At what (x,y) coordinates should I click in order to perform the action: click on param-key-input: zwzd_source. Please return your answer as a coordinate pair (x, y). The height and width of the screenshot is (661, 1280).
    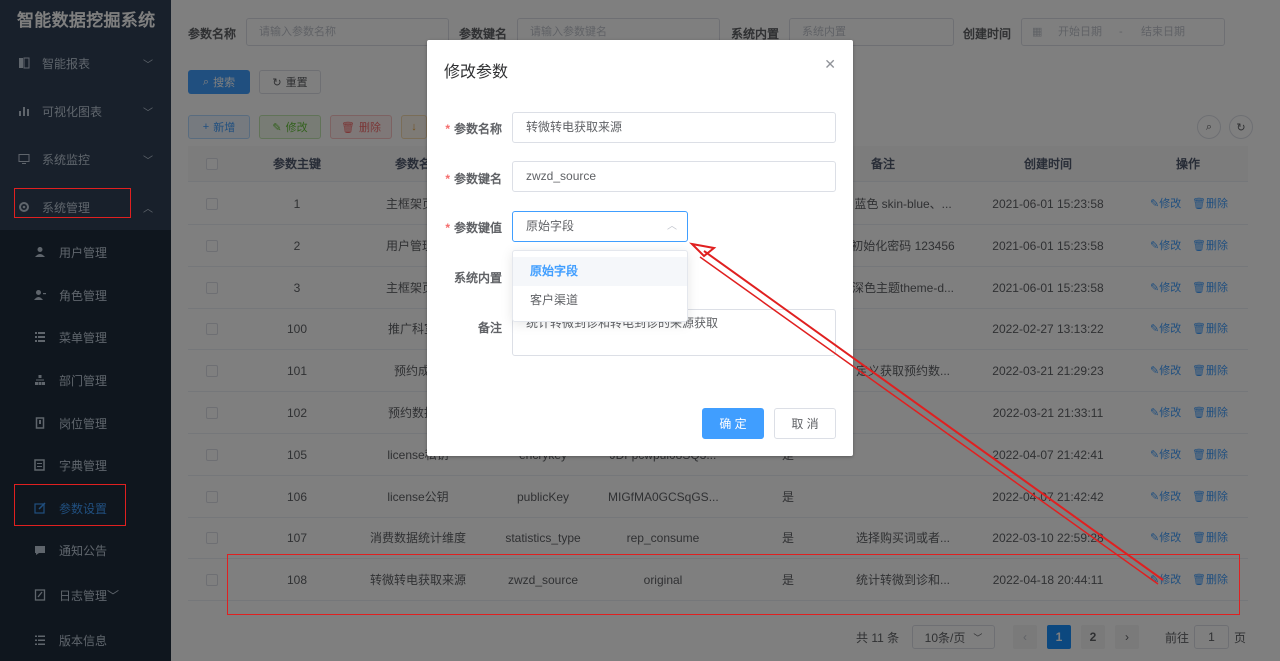
    Looking at the image, I should click on (674, 176).